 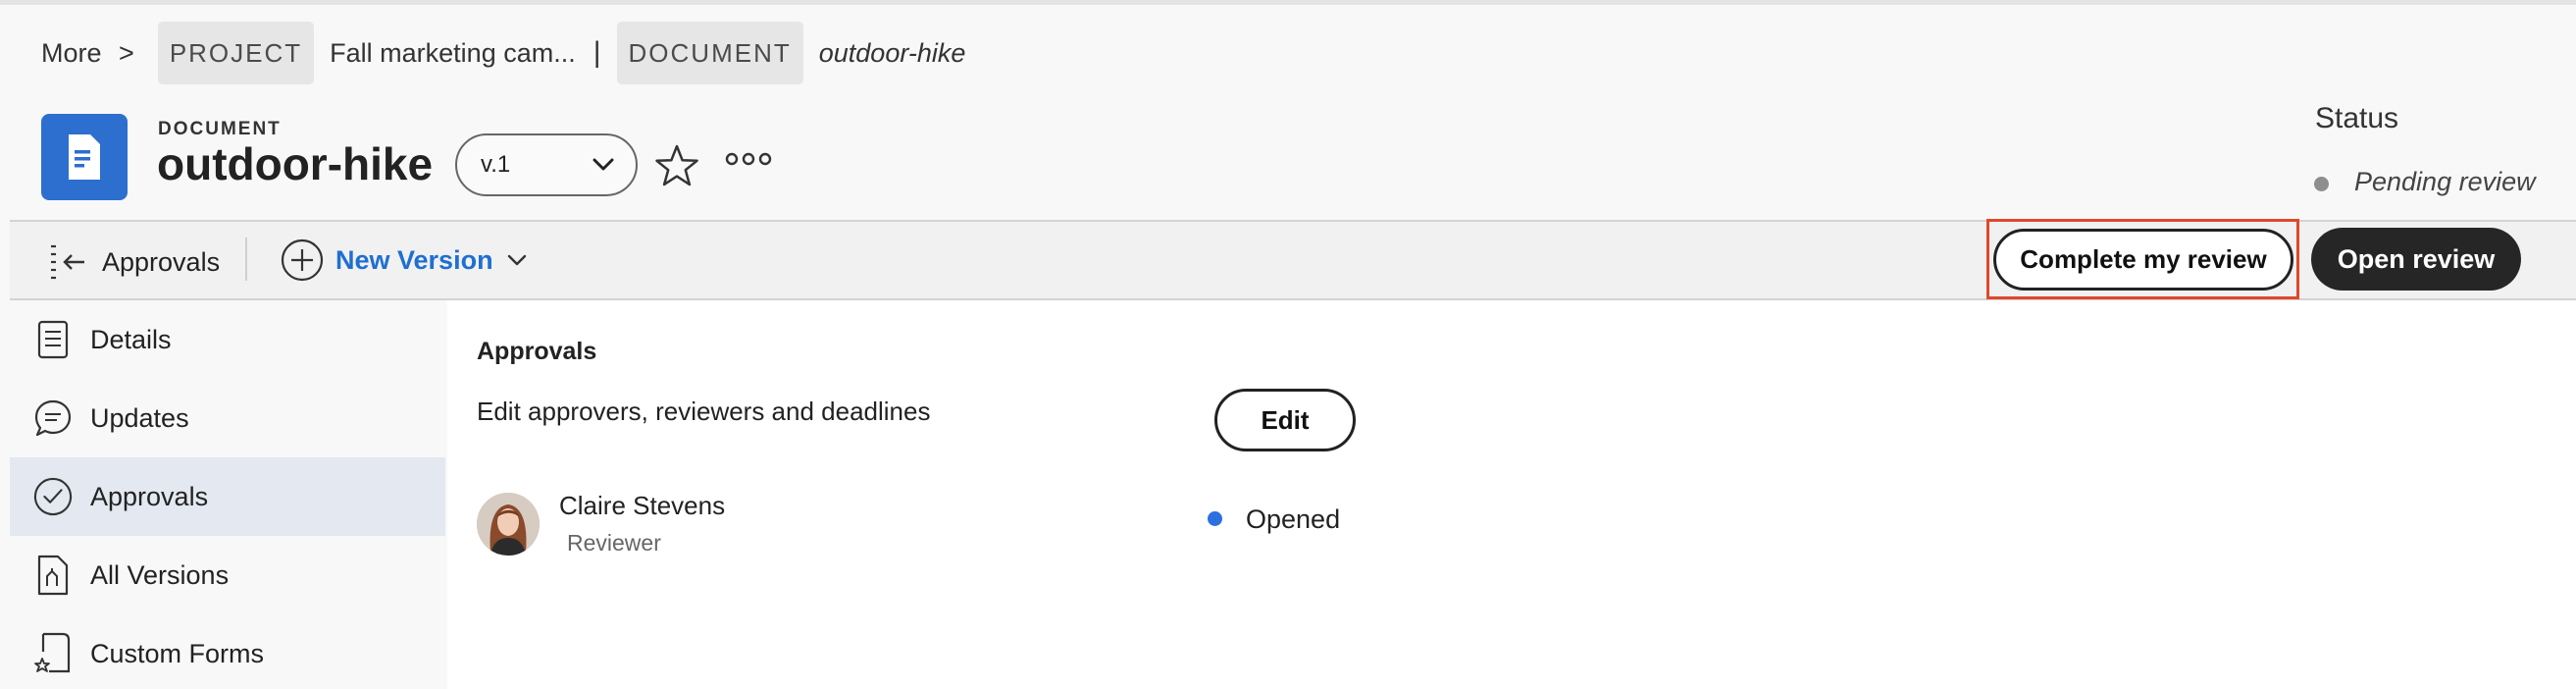 I want to click on breadcrumb-more-link: More >, so click(x=87, y=54).